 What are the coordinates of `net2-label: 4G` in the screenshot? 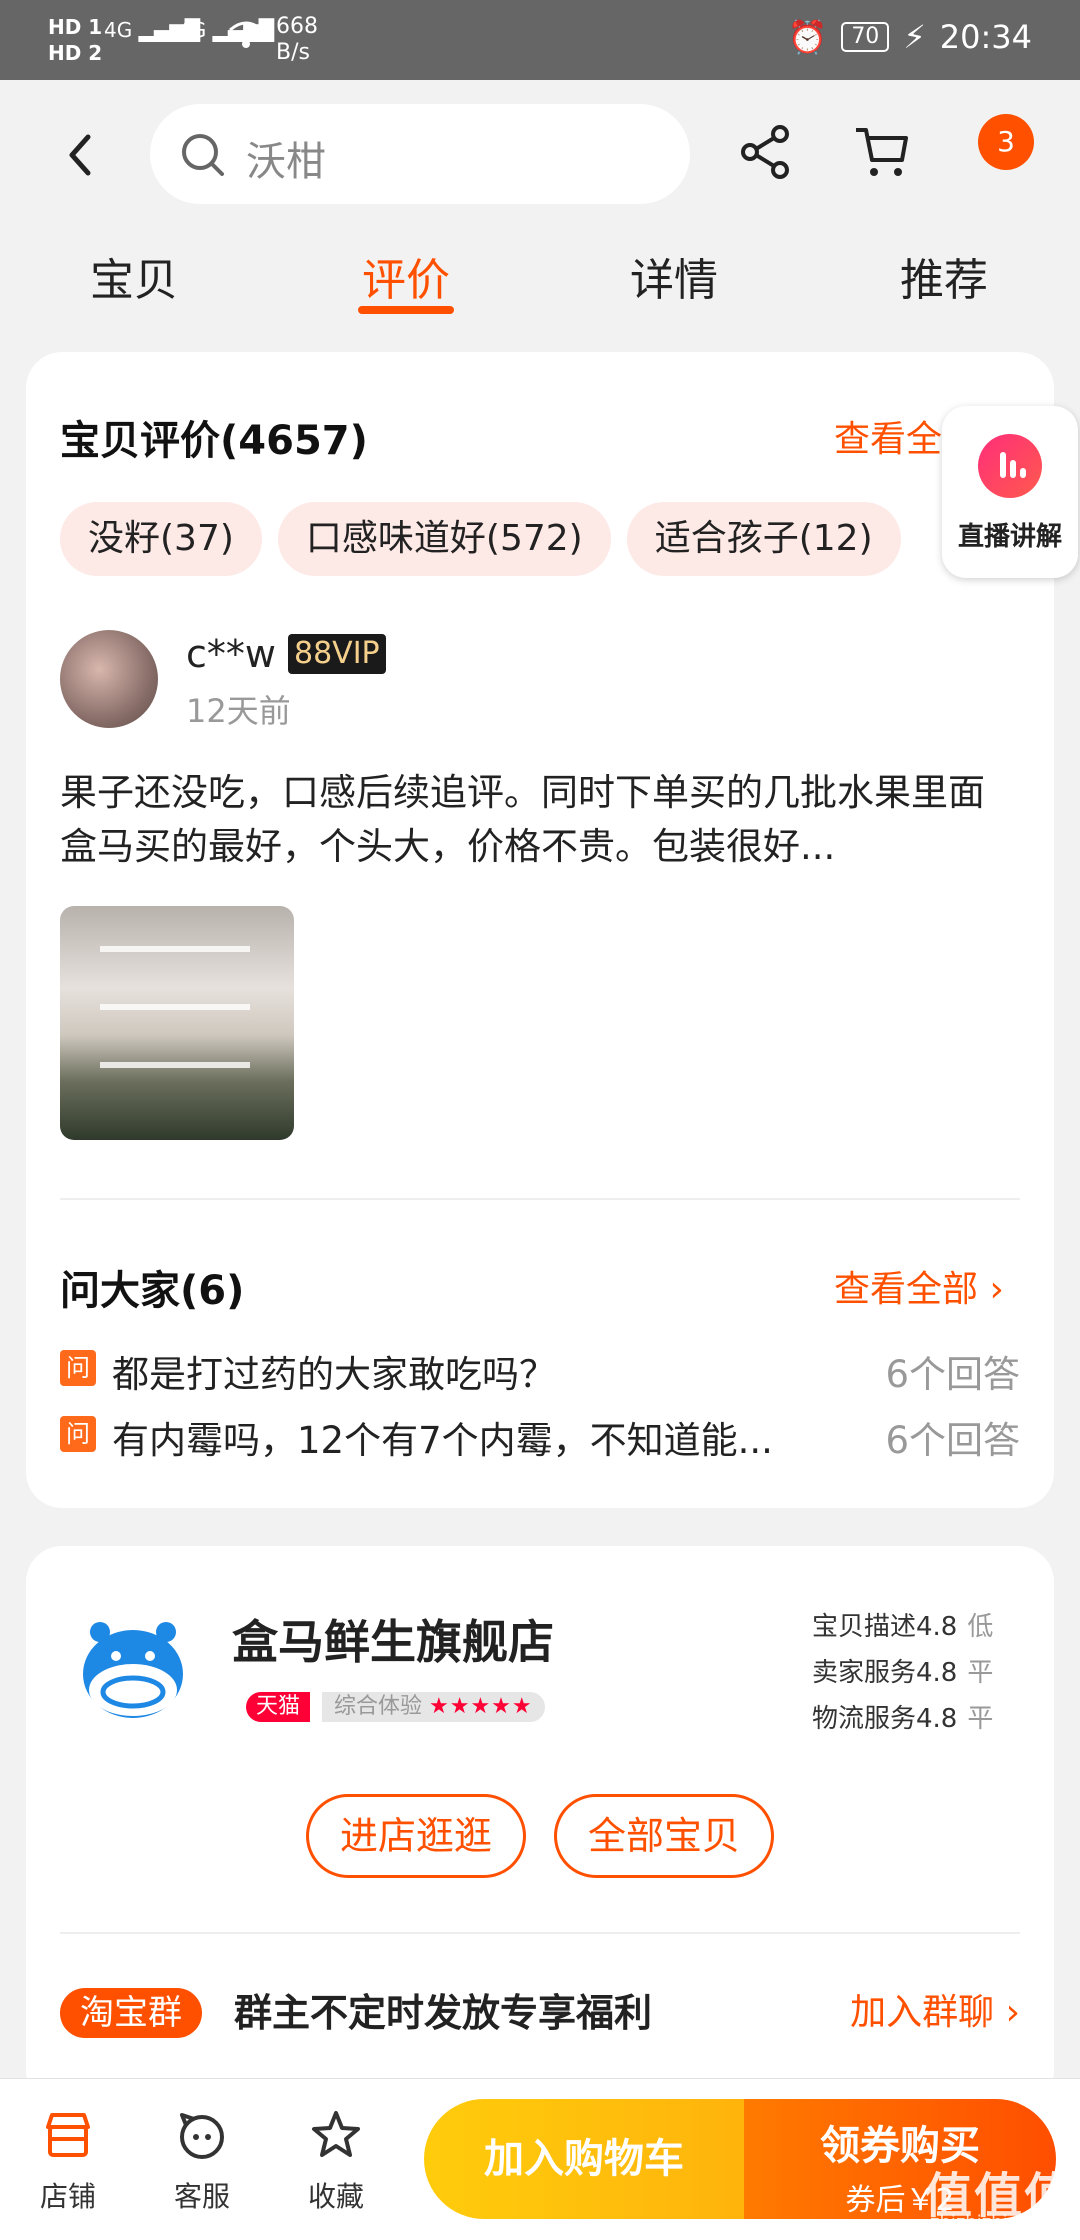 It's located at (192, 30).